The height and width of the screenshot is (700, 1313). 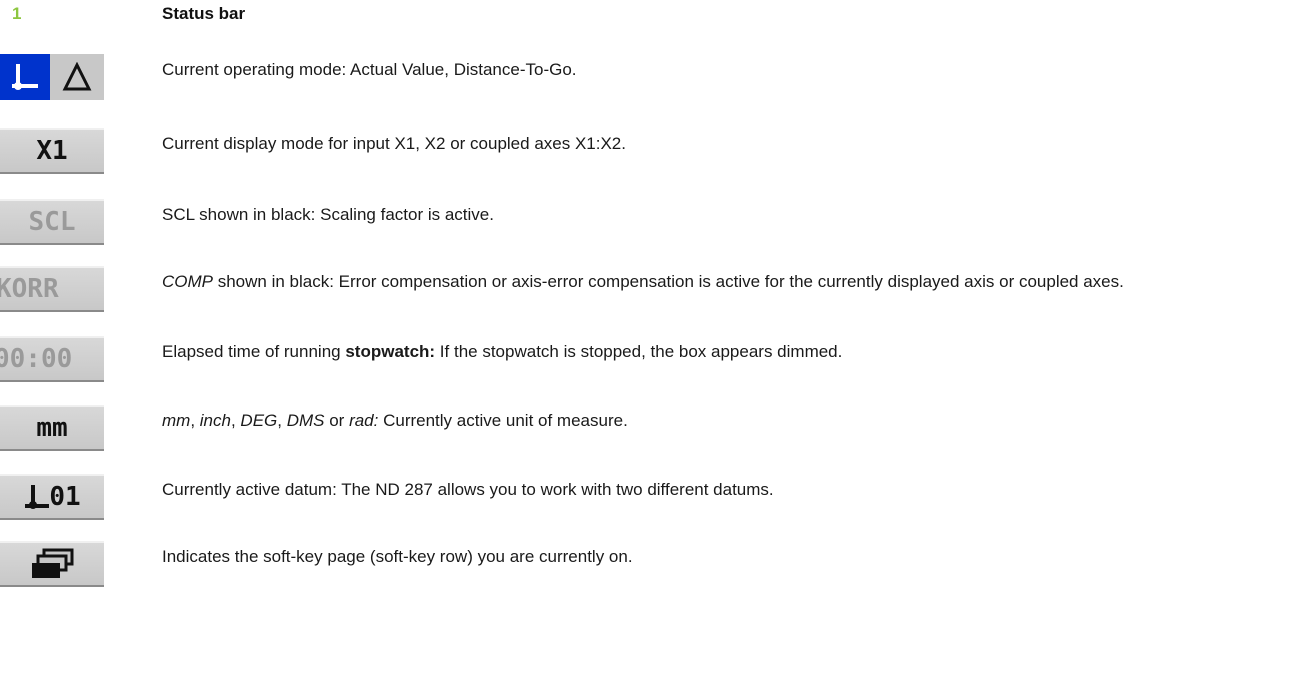 What do you see at coordinates (187, 281) in the screenshot?
I see `comp-term: COMP` at bounding box center [187, 281].